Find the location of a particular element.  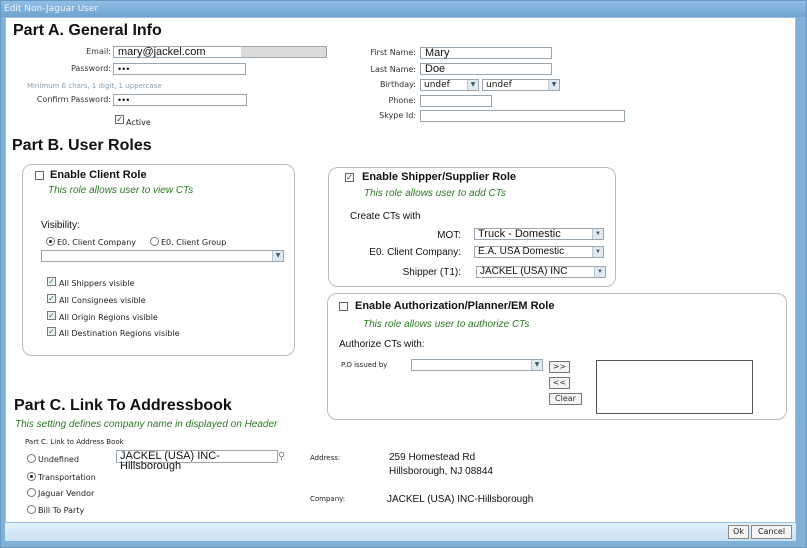

all-consignees-label: All Consignees visible is located at coordinates (102, 300).